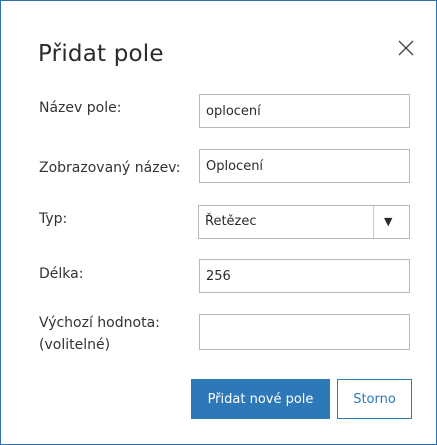  I want to click on dialog-title: Přidat pole, so click(101, 54).